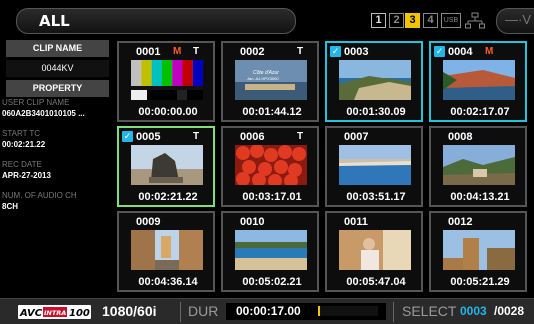  I want to click on clip-number: 0001, so click(148, 52).